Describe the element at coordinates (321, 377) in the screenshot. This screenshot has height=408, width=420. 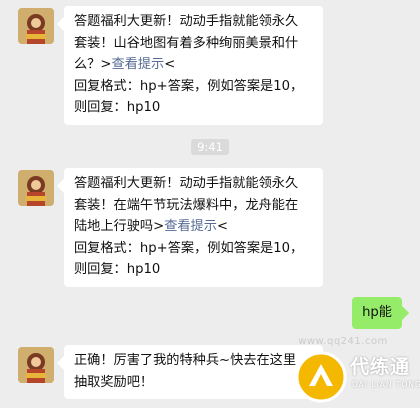
I see `dai-lian-tong-logo-icon` at that location.